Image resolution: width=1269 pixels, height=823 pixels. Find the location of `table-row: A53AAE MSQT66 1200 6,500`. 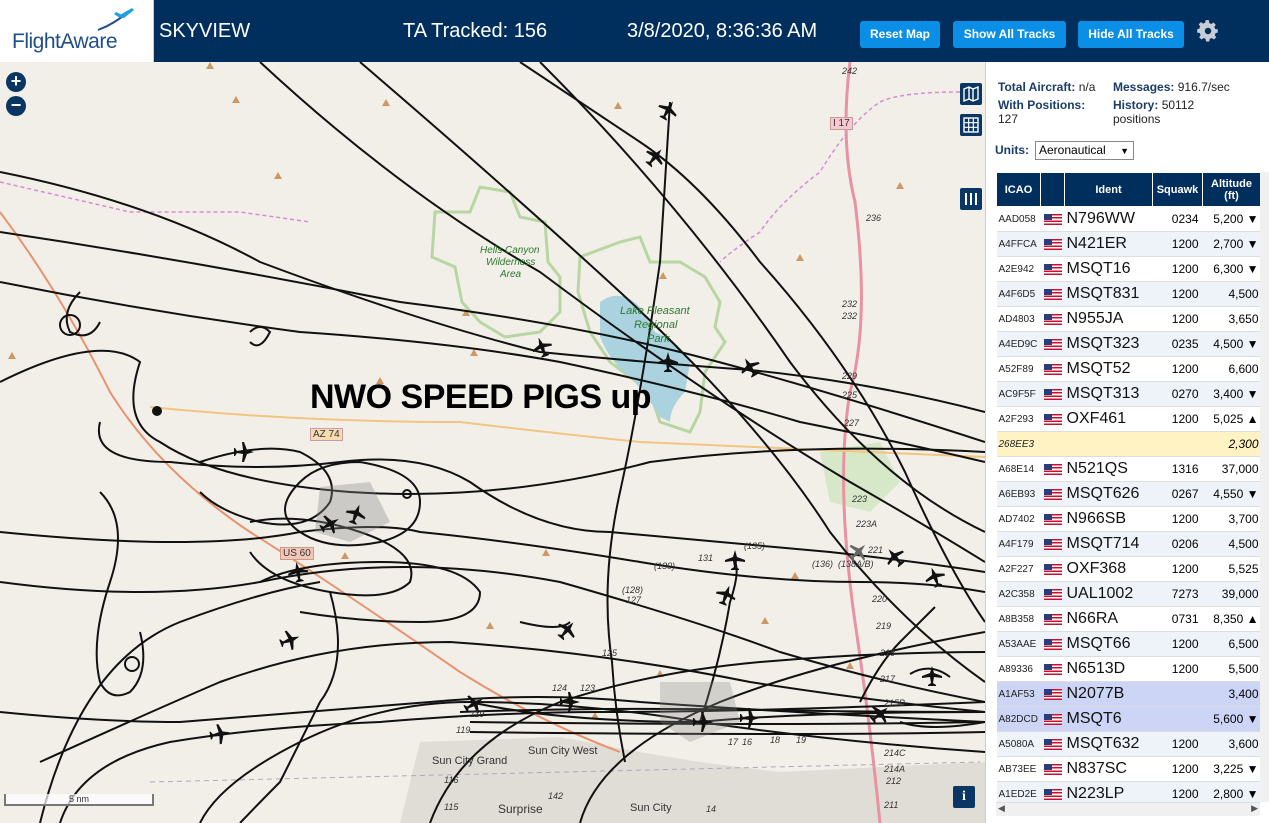

table-row: A53AAE MSQT66 1200 6,500 is located at coordinates (1128, 644).